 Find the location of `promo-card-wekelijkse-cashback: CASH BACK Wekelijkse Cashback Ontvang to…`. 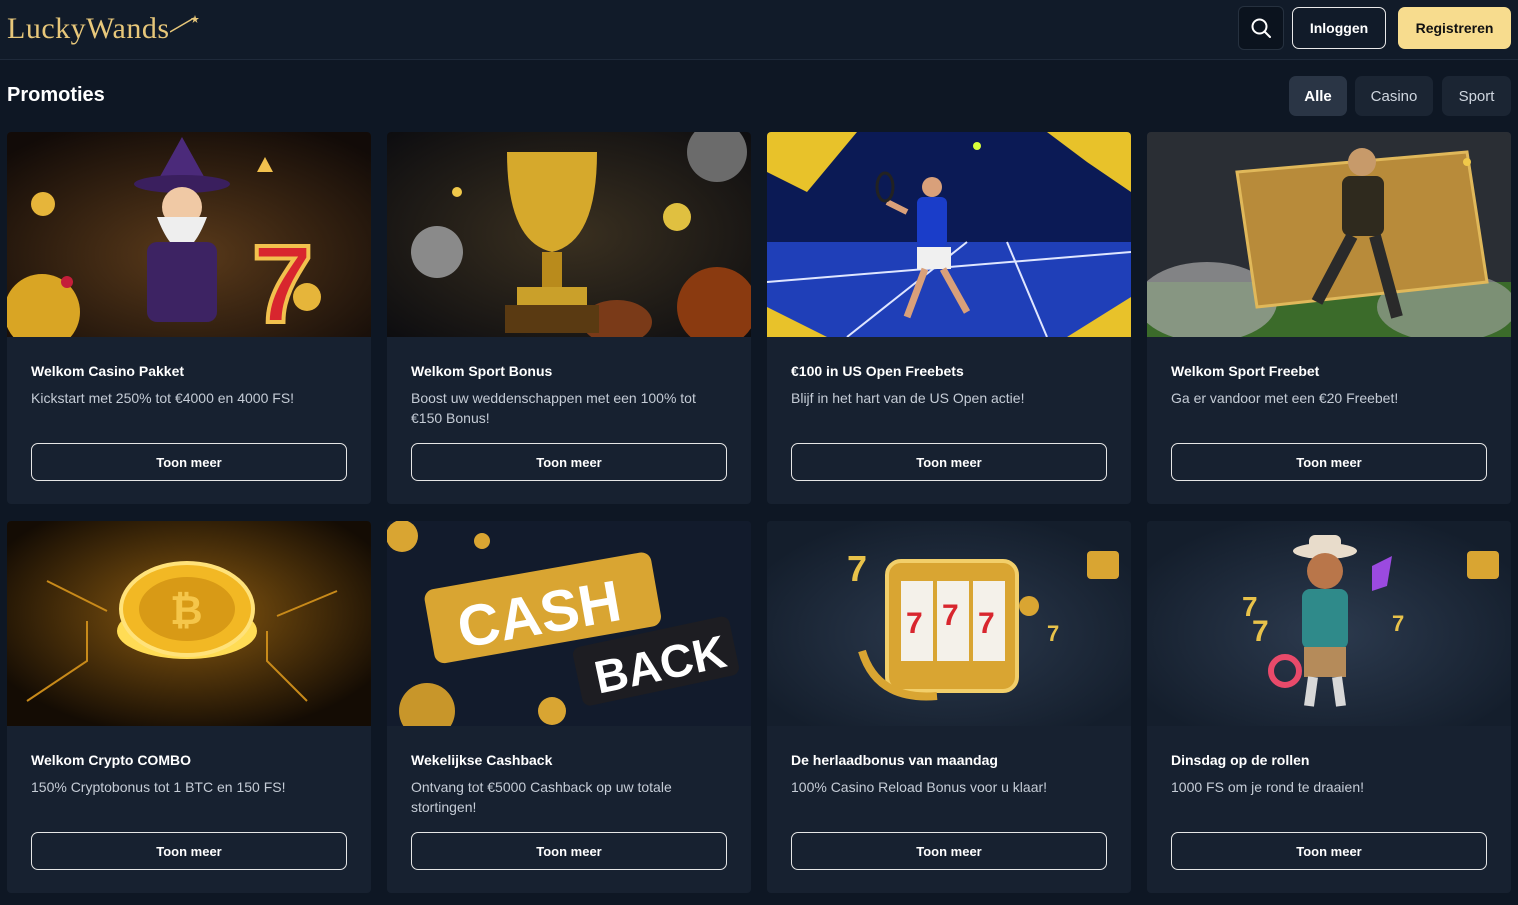

promo-card-wekelijkse-cashback: CASH BACK Wekelijkse Cashback Ontvang to… is located at coordinates (569, 707).